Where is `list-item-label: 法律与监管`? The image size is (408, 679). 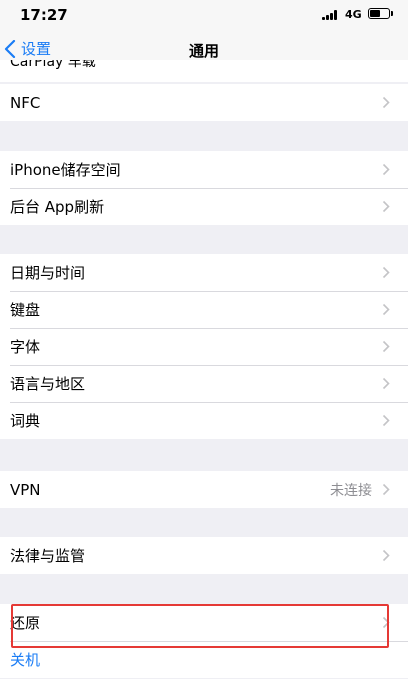 list-item-label: 法律与监管 is located at coordinates (48, 556).